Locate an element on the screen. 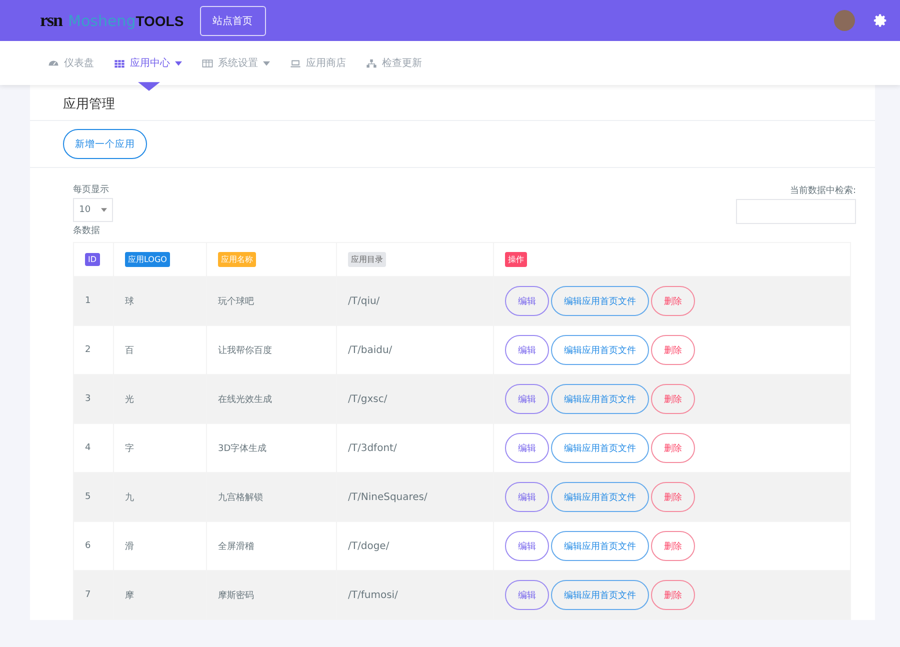 Image resolution: width=900 pixels, height=647 pixels. row-id: 4 is located at coordinates (88, 448).